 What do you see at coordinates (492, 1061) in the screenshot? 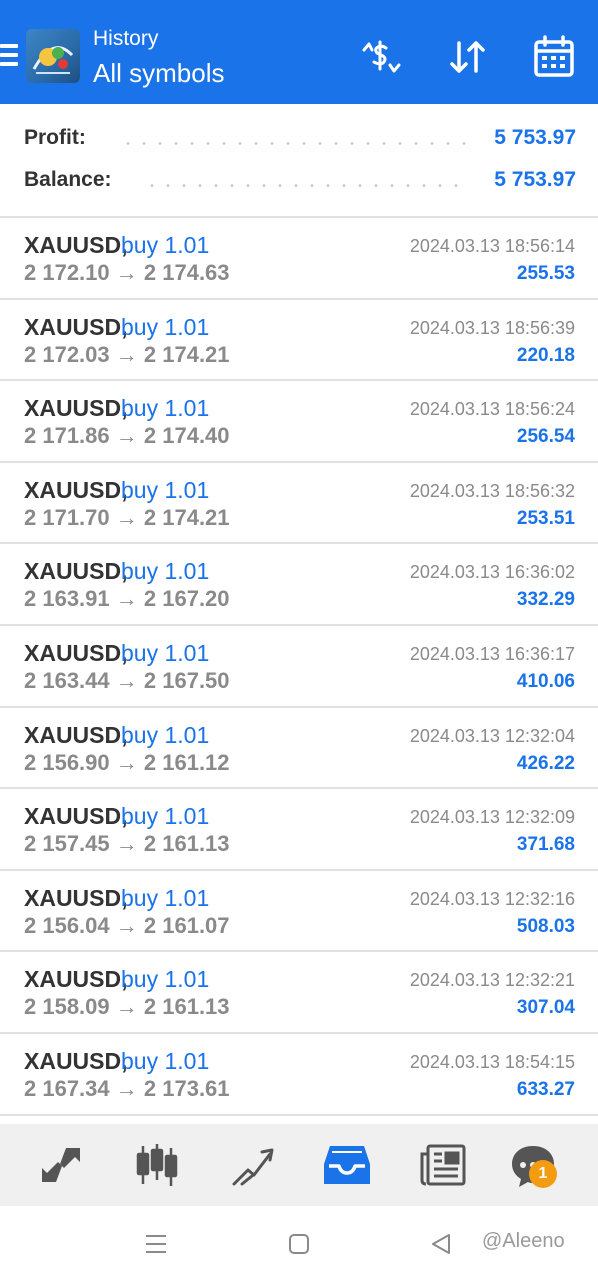
I see `deal-time: 2024.03.13 18:54:15` at bounding box center [492, 1061].